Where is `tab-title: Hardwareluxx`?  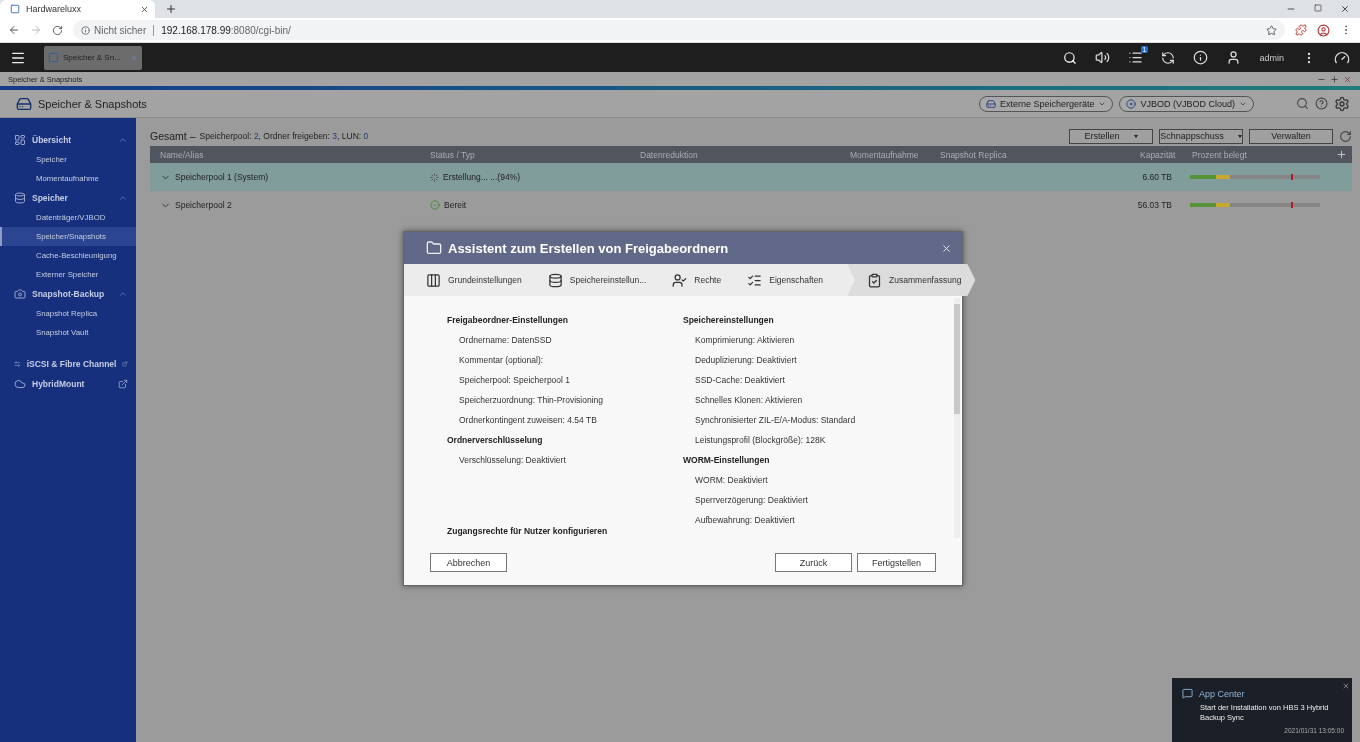 tab-title: Hardwareluxx is located at coordinates (54, 9).